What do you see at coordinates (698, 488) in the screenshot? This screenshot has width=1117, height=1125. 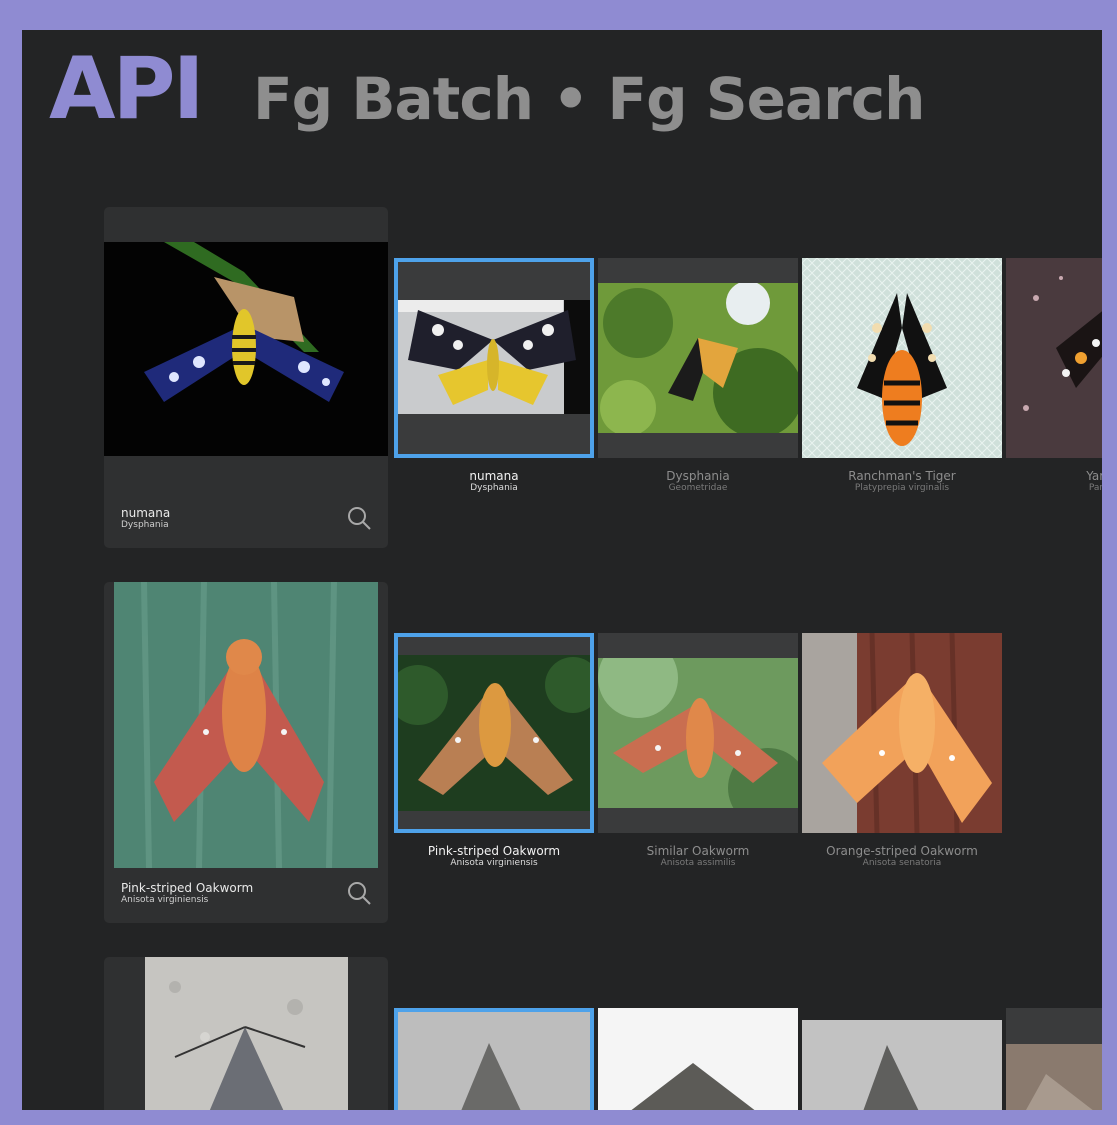 I see `result-scientific-name: Geometridae` at bounding box center [698, 488].